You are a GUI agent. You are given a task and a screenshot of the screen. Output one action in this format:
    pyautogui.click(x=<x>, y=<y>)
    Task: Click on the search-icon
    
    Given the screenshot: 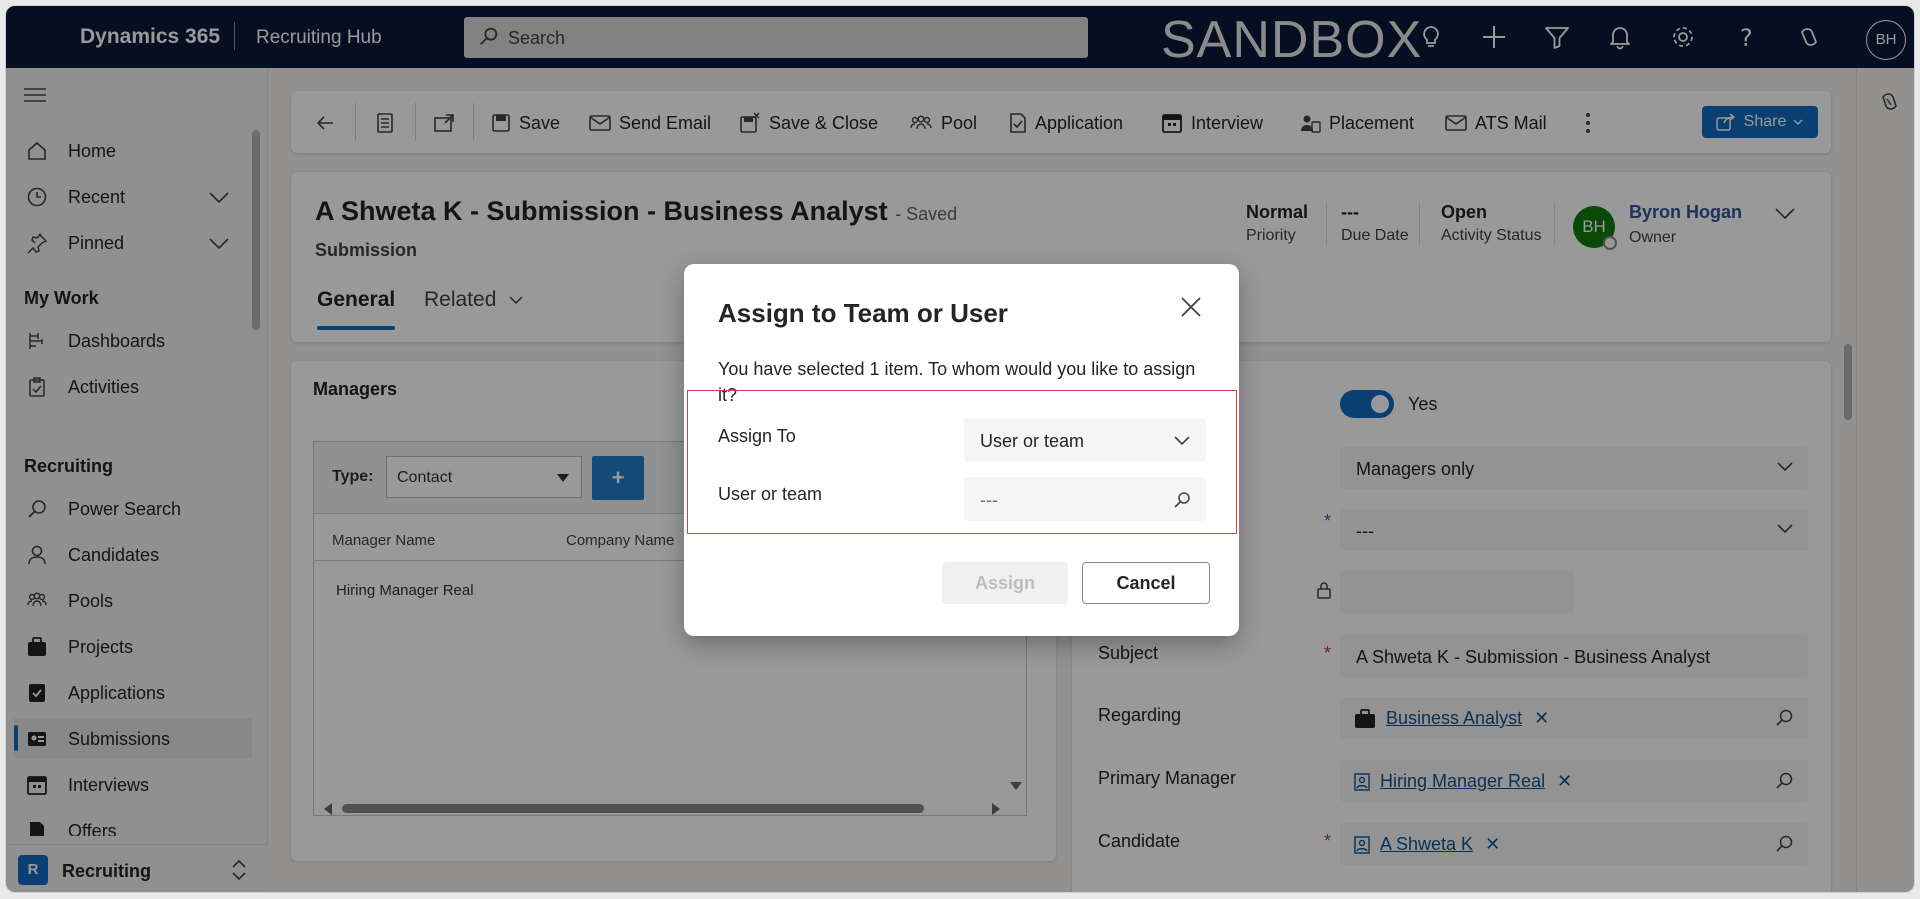 What is the action you would take?
    pyautogui.click(x=1182, y=500)
    